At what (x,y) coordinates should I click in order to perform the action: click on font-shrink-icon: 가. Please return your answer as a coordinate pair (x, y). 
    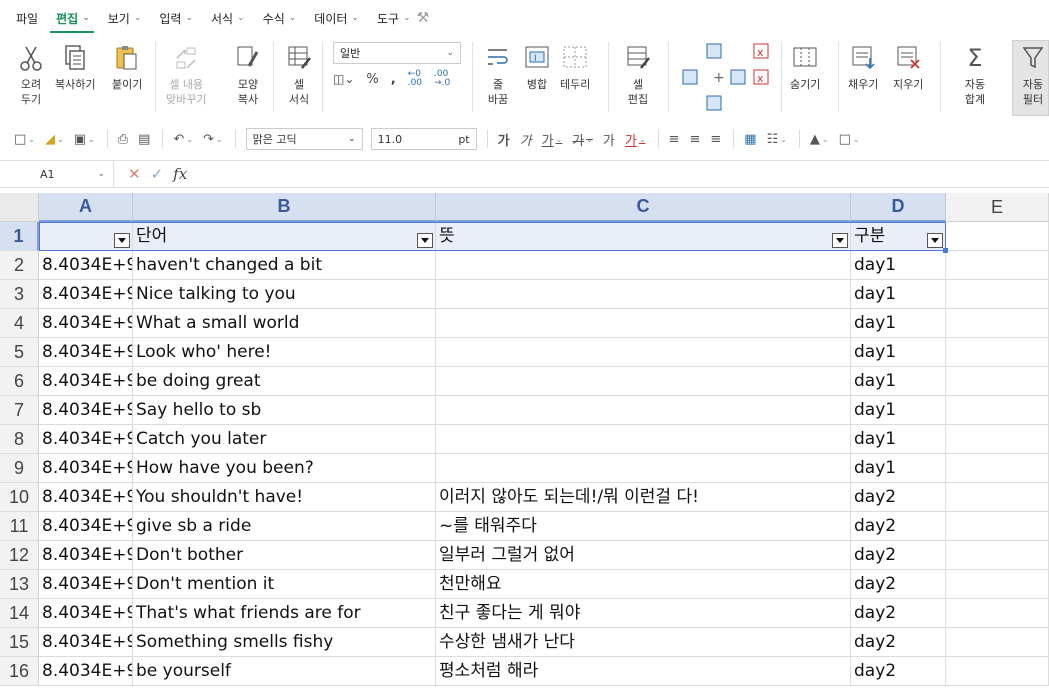
    Looking at the image, I should click on (609, 139).